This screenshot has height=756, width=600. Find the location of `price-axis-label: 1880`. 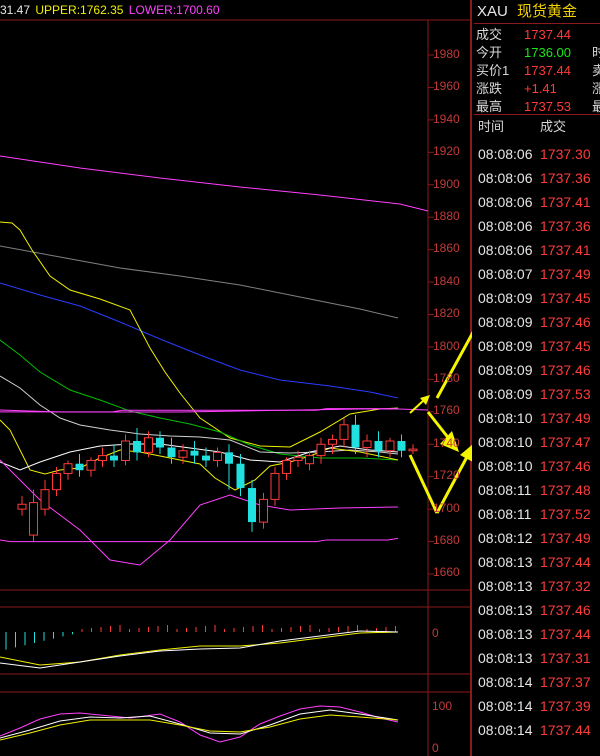

price-axis-label: 1880 is located at coordinates (446, 216).